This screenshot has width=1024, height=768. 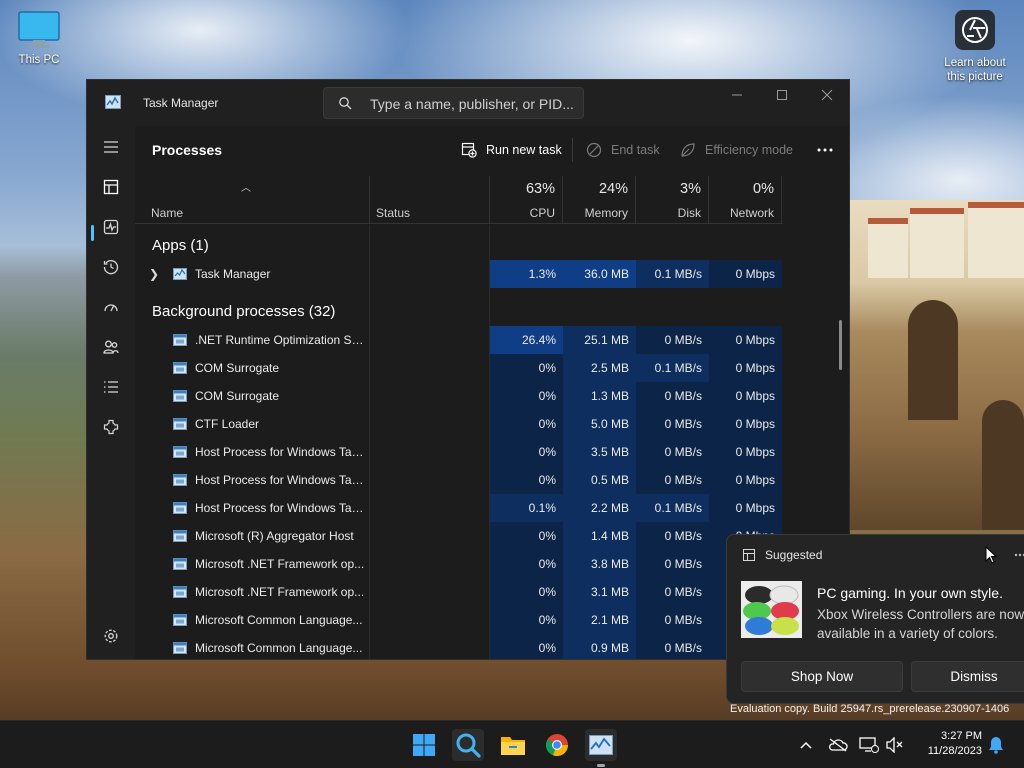 I want to click on title-bar: Task Manager, so click(x=468, y=103).